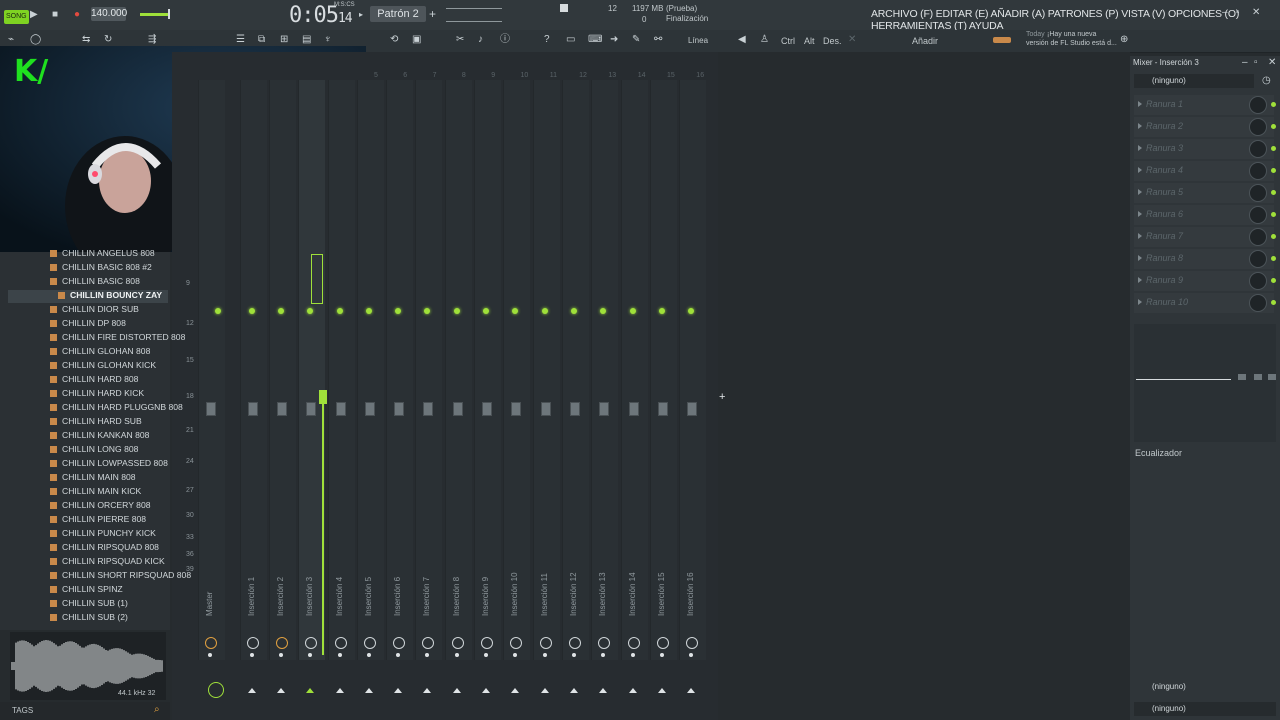  I want to click on info-icon: ⓘ, so click(505, 40).